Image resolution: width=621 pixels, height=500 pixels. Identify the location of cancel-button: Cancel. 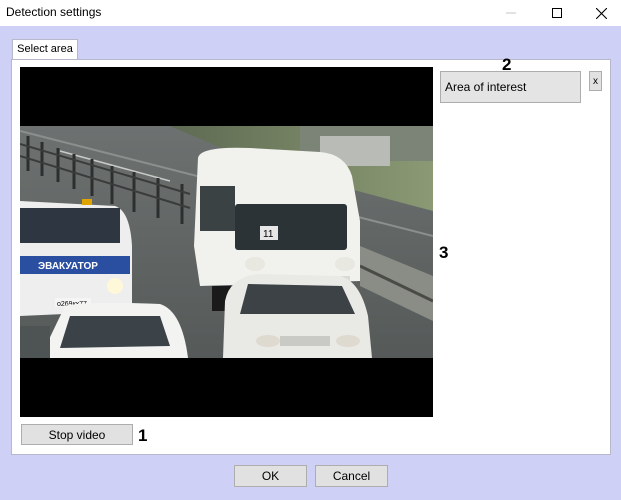
(351, 476).